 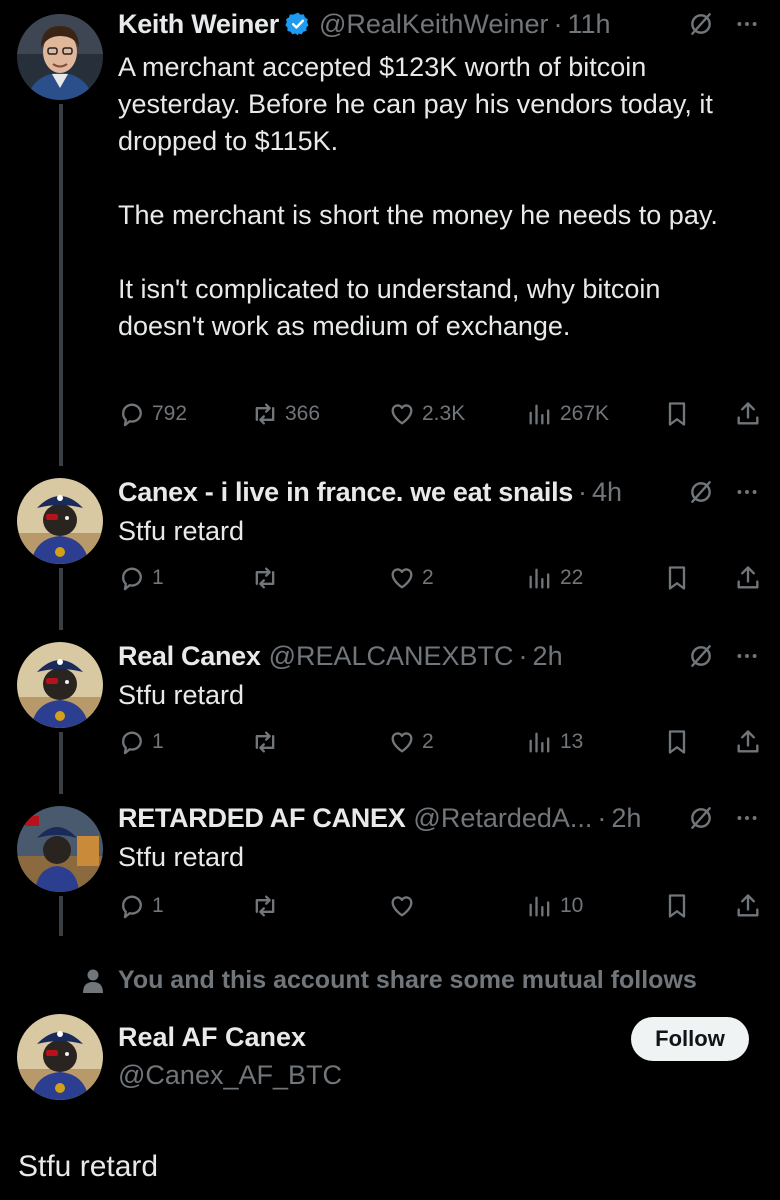 What do you see at coordinates (298, 24) in the screenshot?
I see `verified-badge-icon` at bounding box center [298, 24].